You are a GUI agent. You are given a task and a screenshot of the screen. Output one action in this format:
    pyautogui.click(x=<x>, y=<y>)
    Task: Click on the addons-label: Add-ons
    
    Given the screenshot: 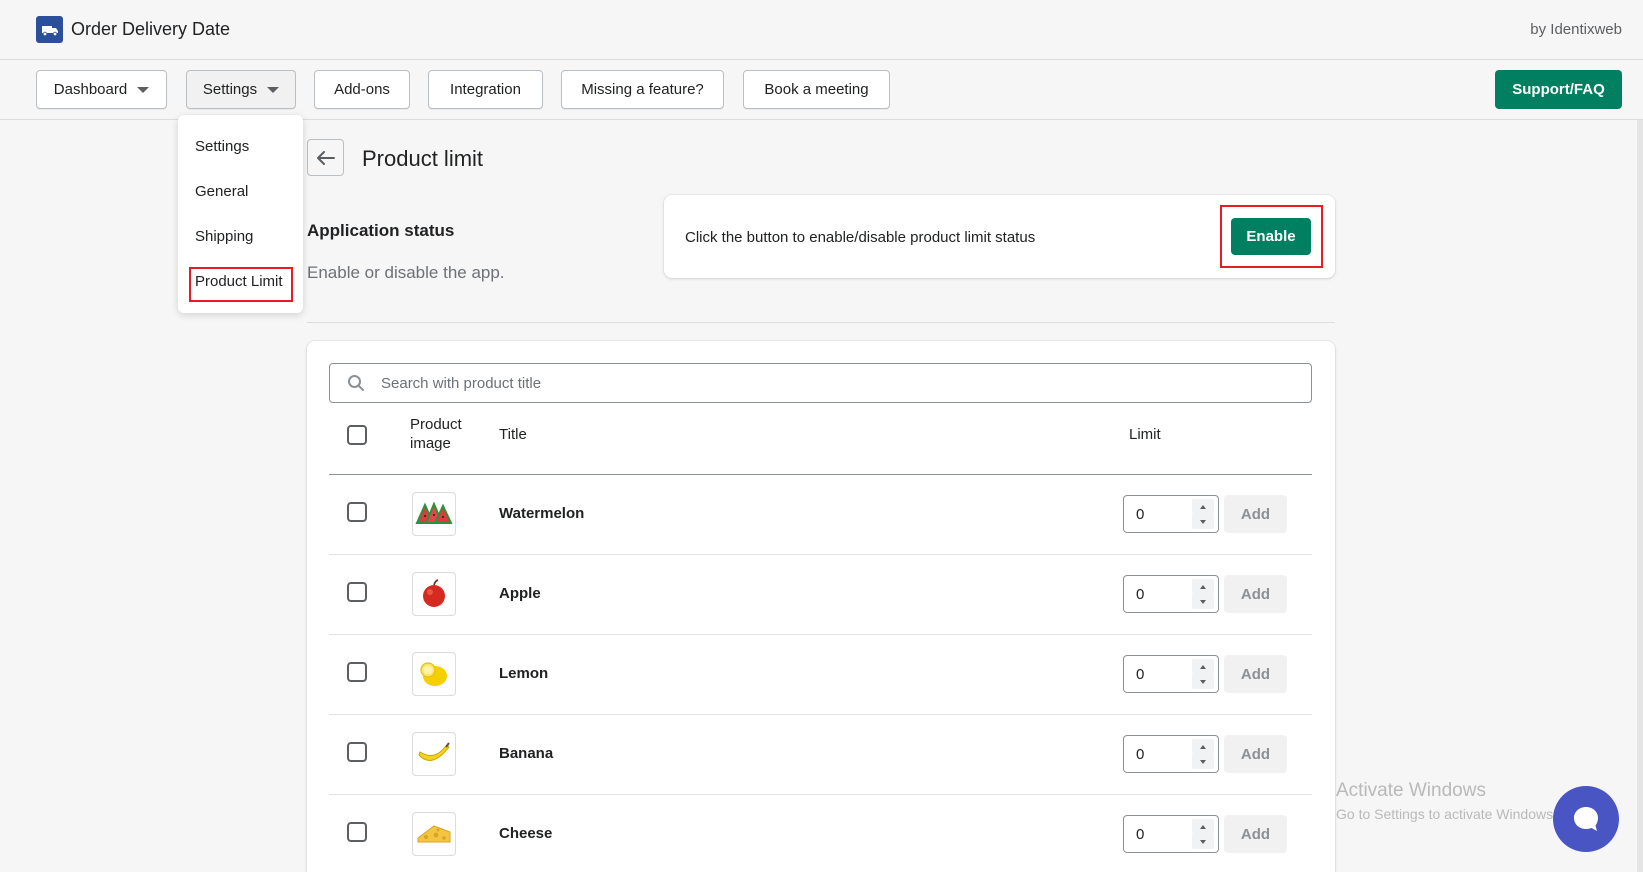 What is the action you would take?
    pyautogui.click(x=362, y=89)
    